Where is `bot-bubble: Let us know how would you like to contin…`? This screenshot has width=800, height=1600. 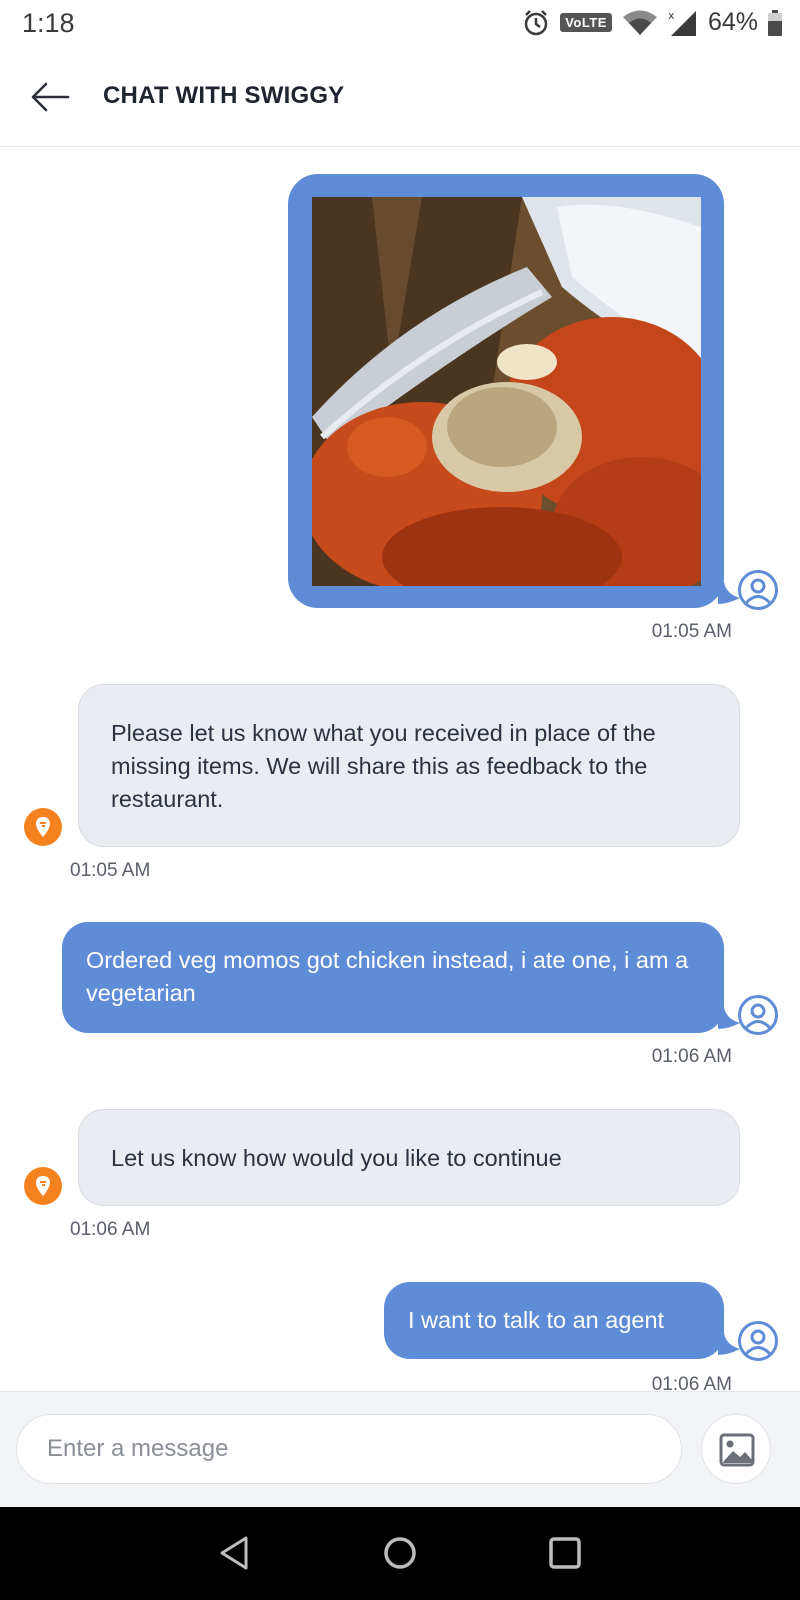
bot-bubble: Let us know how would you like to contin… is located at coordinates (409, 1157).